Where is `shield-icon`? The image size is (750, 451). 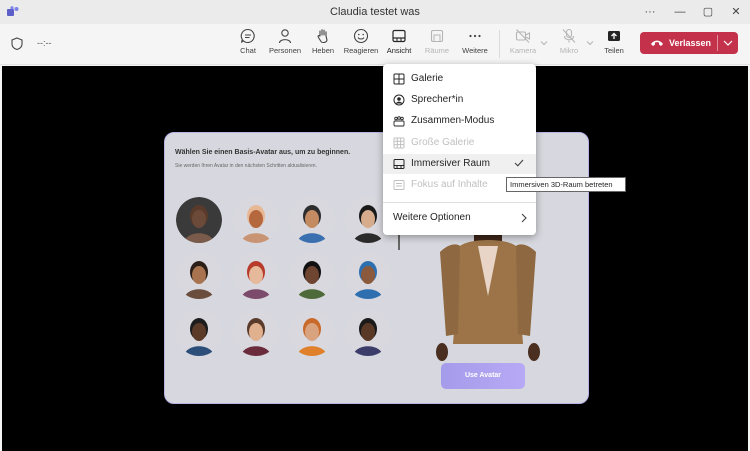
shield-icon is located at coordinates (17, 43).